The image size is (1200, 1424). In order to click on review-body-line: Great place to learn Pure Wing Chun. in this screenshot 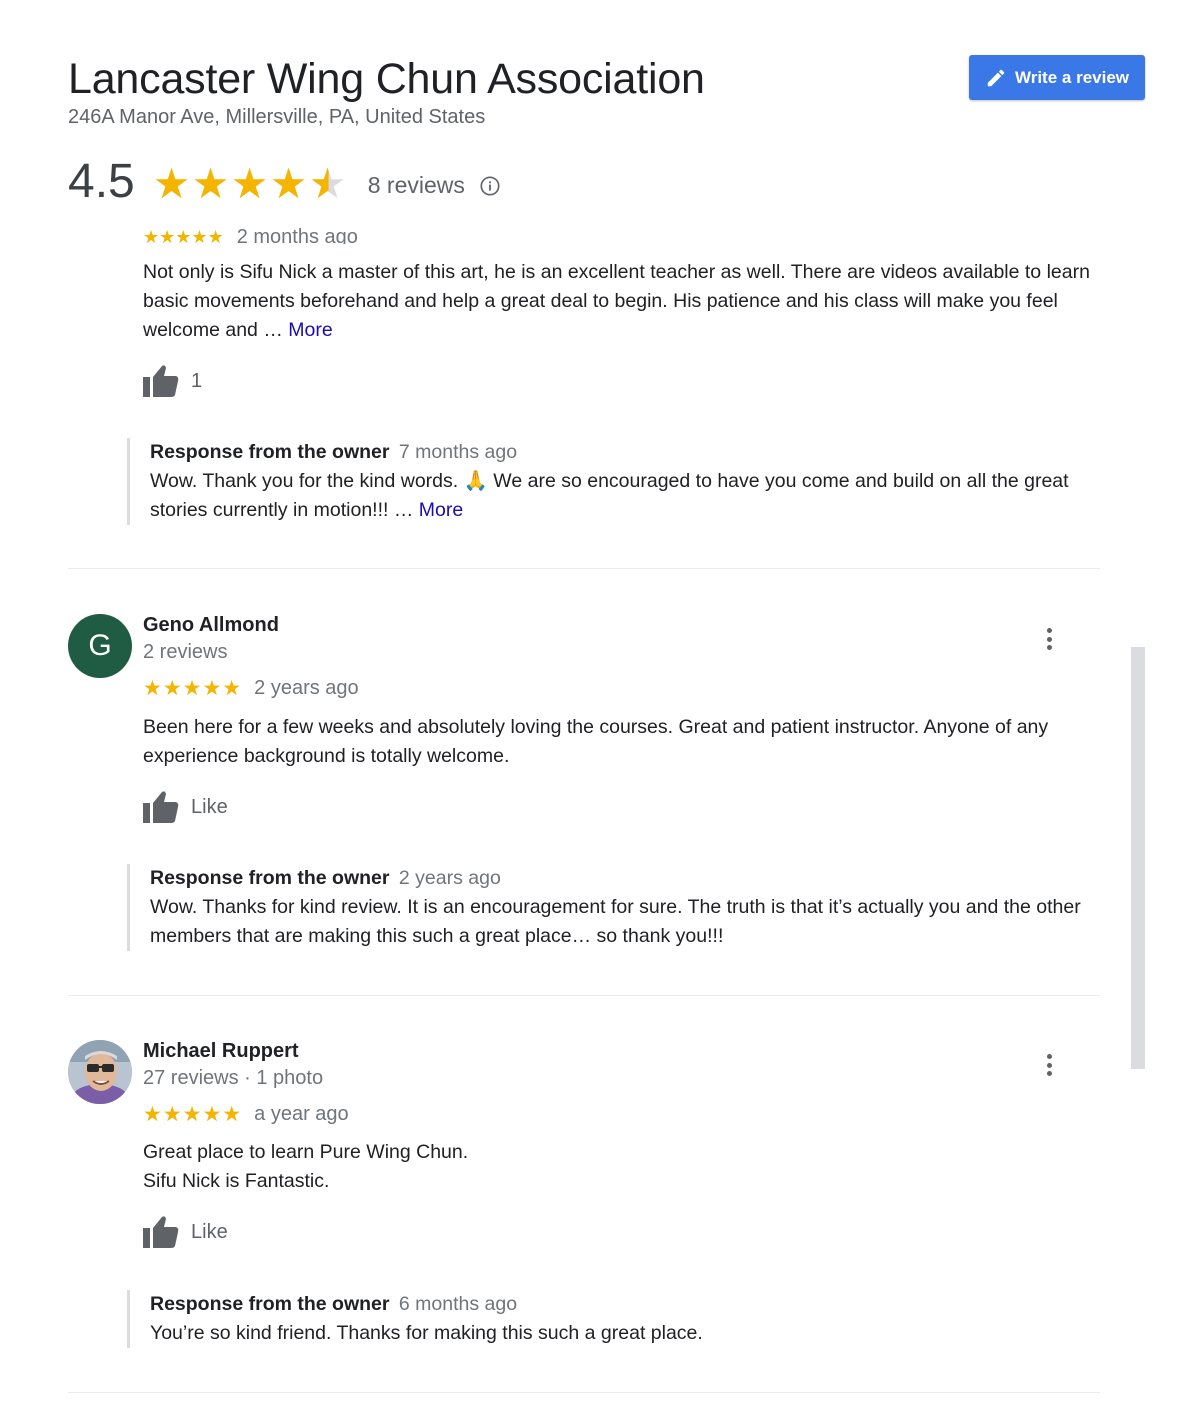, I will do `click(306, 1152)`.